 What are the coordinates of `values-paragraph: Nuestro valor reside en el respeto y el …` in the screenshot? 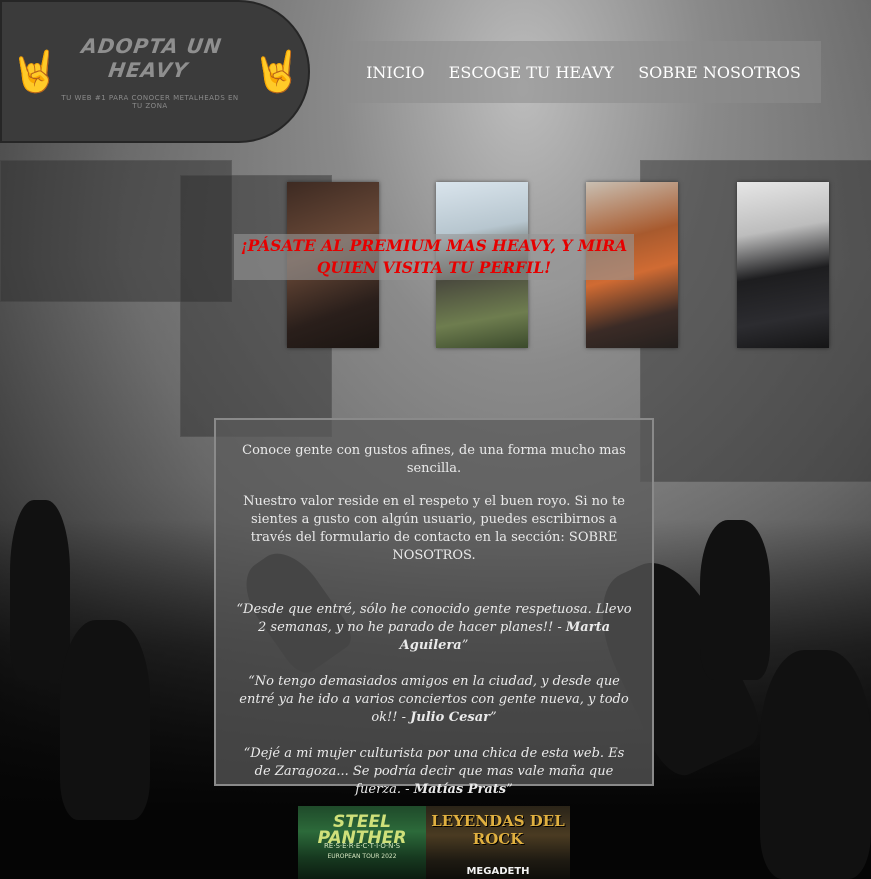 It's located at (434, 528).